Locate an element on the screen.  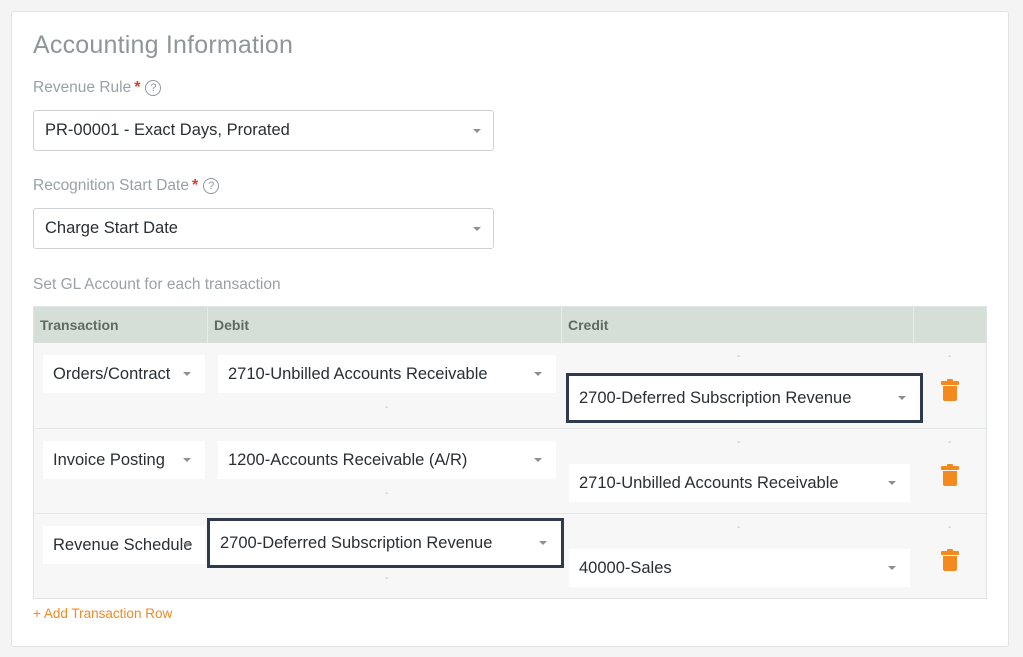
credit-select: 2710-Unbilled Accounts Receivable is located at coordinates (739, 483).